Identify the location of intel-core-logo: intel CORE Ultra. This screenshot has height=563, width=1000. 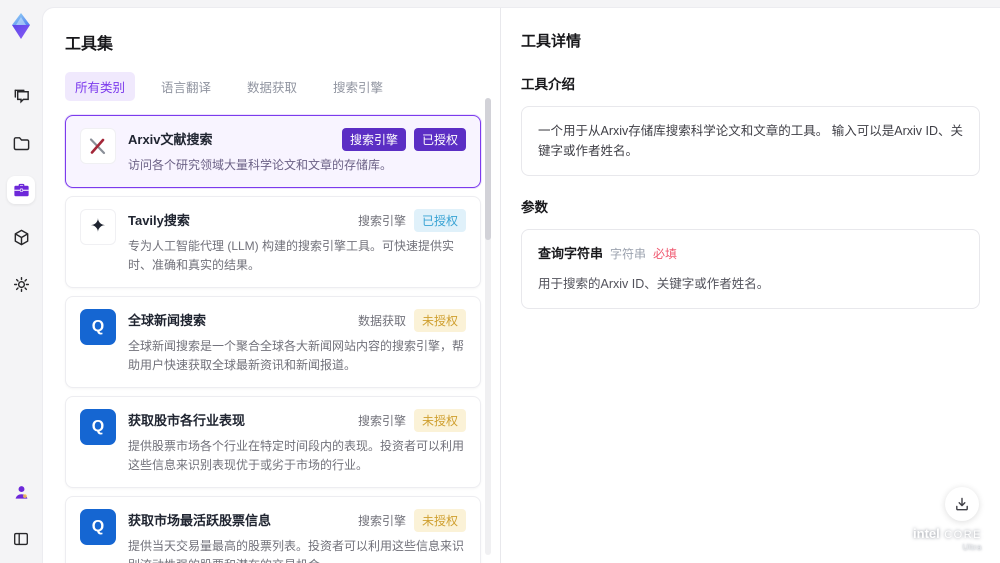
(947, 539).